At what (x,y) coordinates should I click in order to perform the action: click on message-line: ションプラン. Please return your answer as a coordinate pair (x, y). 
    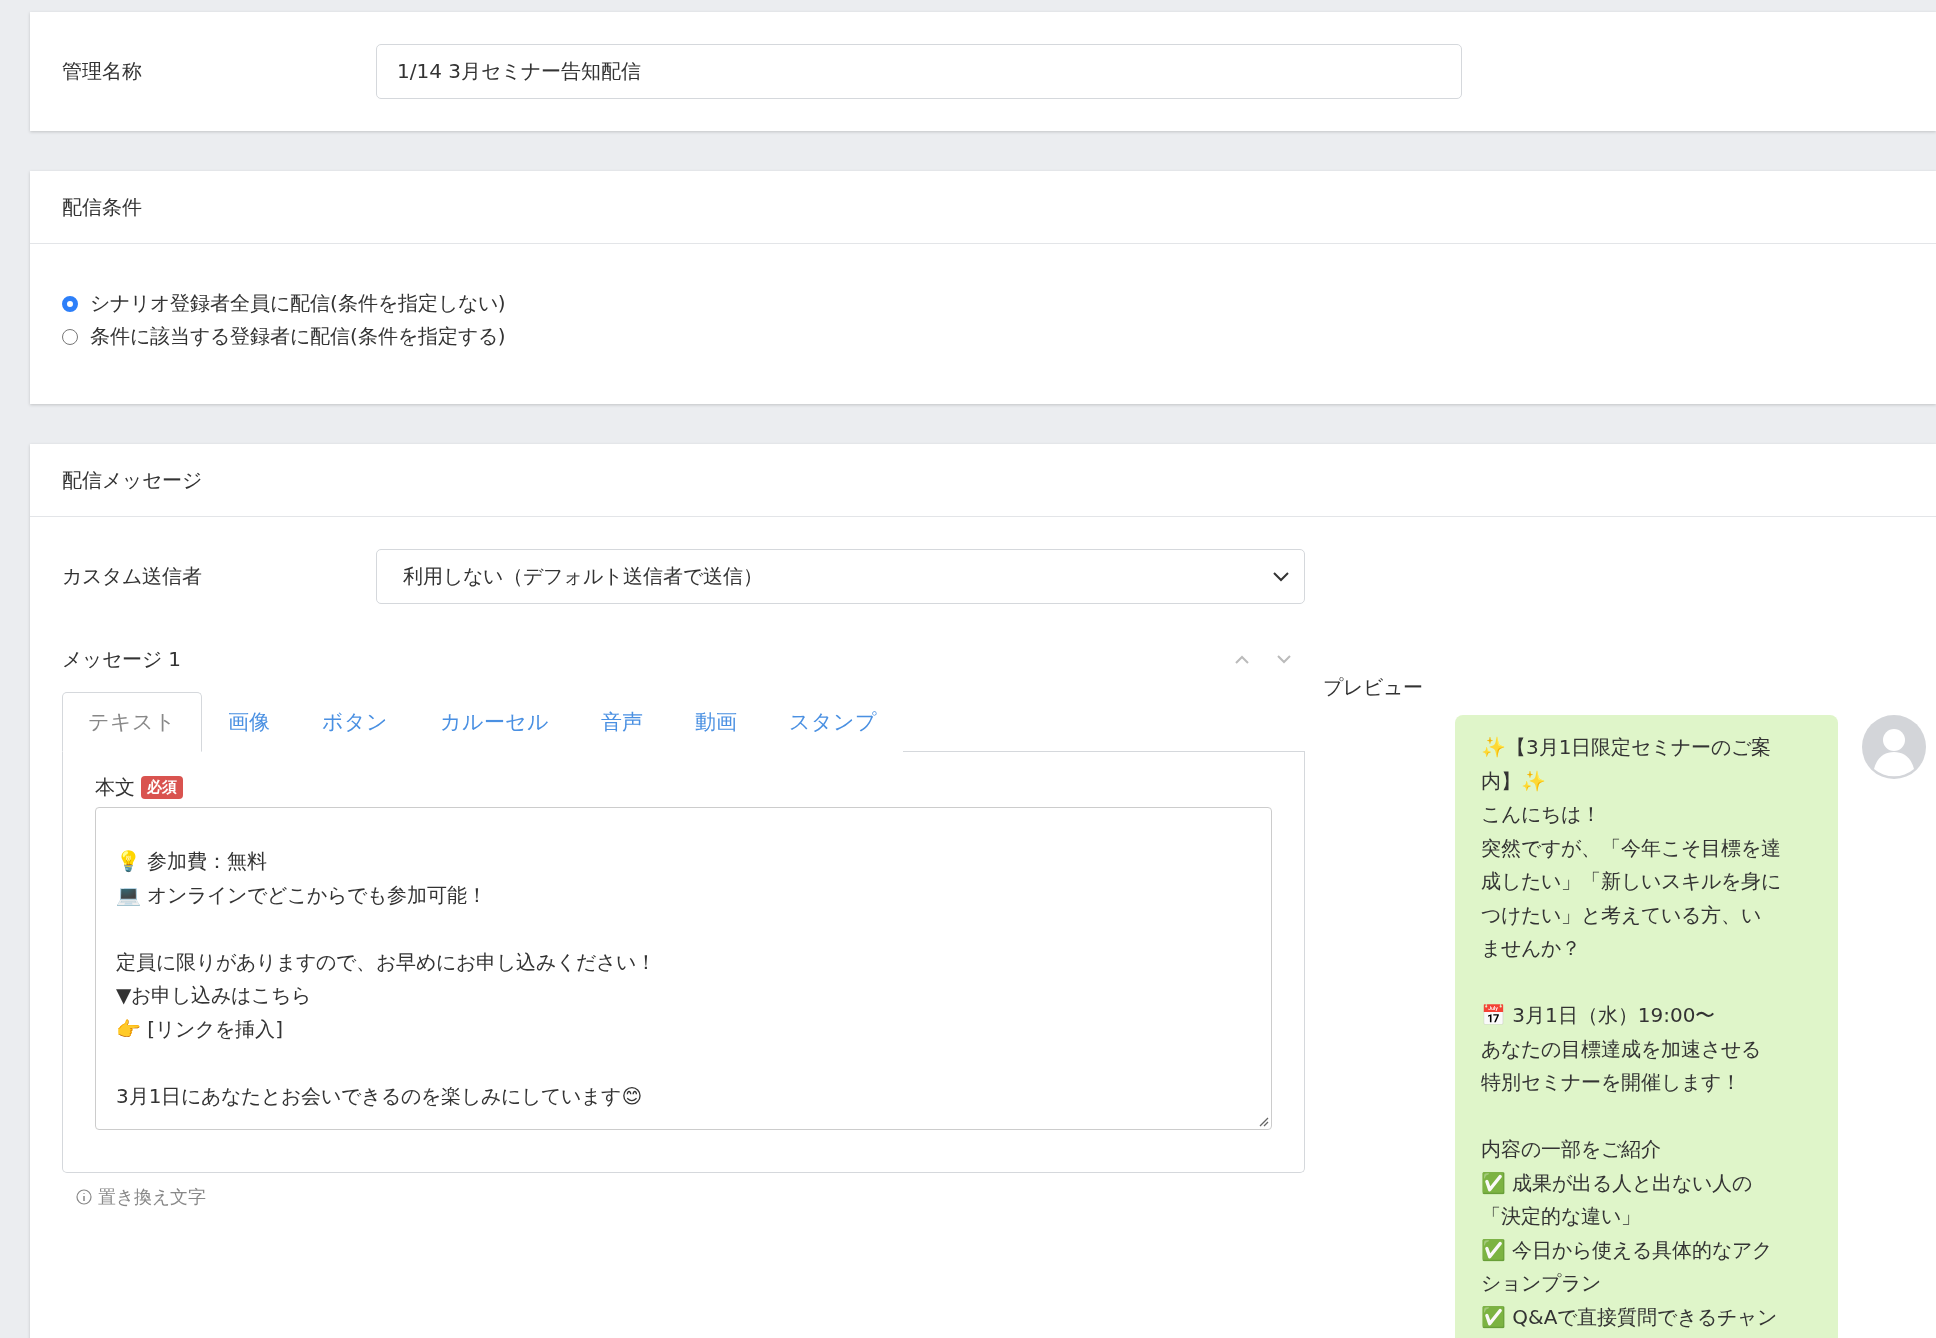
    Looking at the image, I should click on (1541, 1283).